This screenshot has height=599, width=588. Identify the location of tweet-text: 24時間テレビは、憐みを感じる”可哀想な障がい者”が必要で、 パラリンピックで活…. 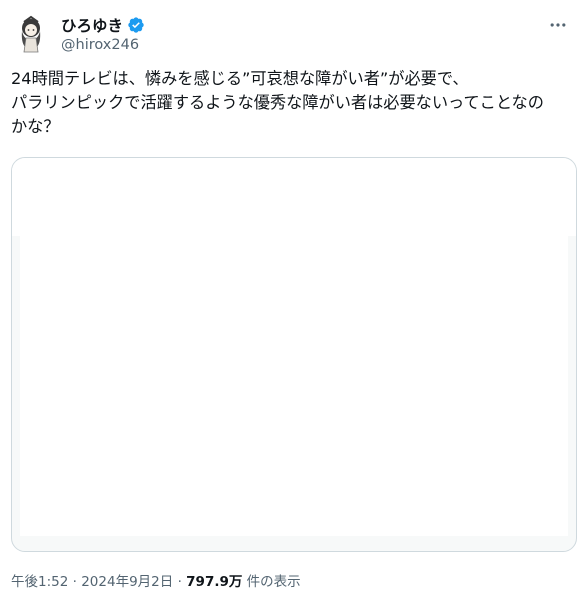
(294, 103).